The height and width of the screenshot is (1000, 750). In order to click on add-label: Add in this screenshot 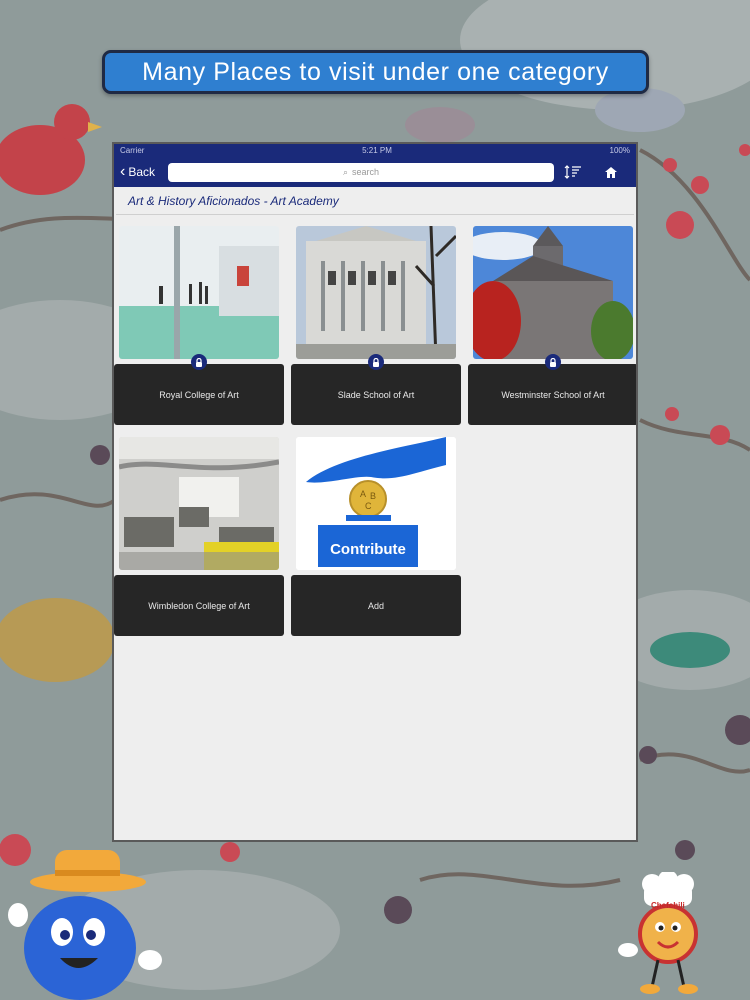, I will do `click(376, 605)`.